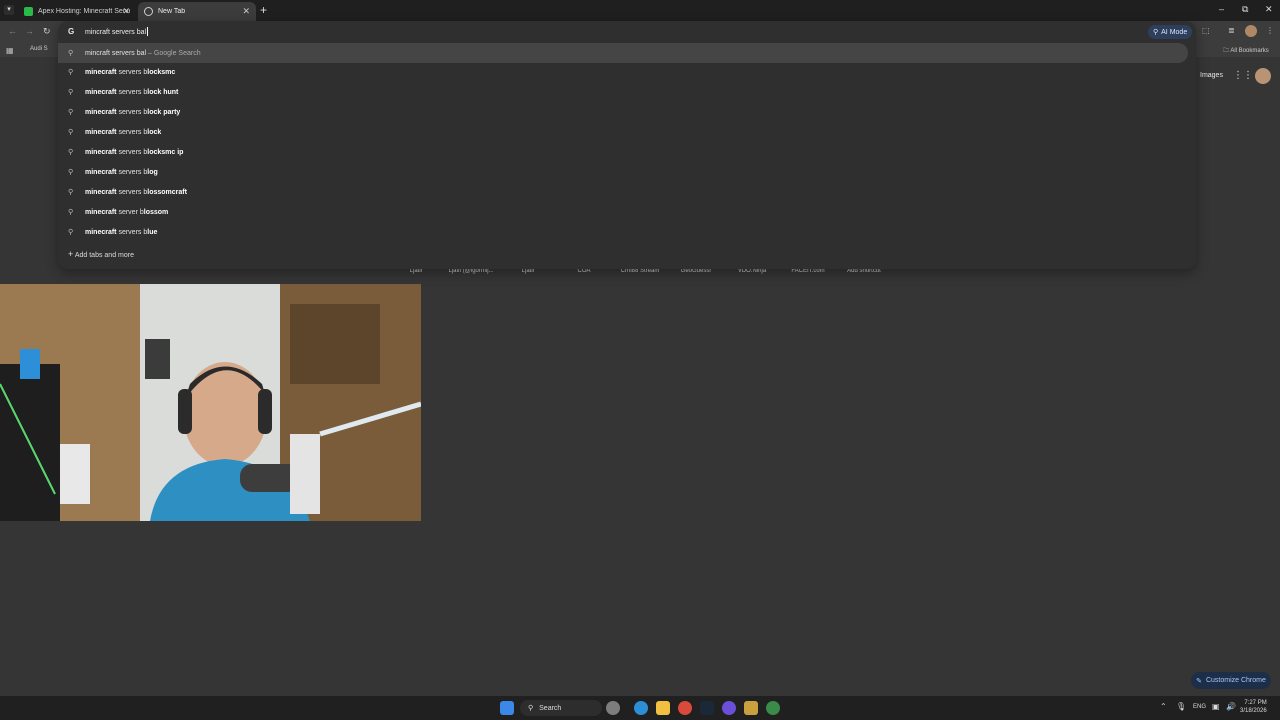 Image resolution: width=1280 pixels, height=720 pixels. What do you see at coordinates (177, 53) in the screenshot?
I see `suggestion-suffix: Google Search` at bounding box center [177, 53].